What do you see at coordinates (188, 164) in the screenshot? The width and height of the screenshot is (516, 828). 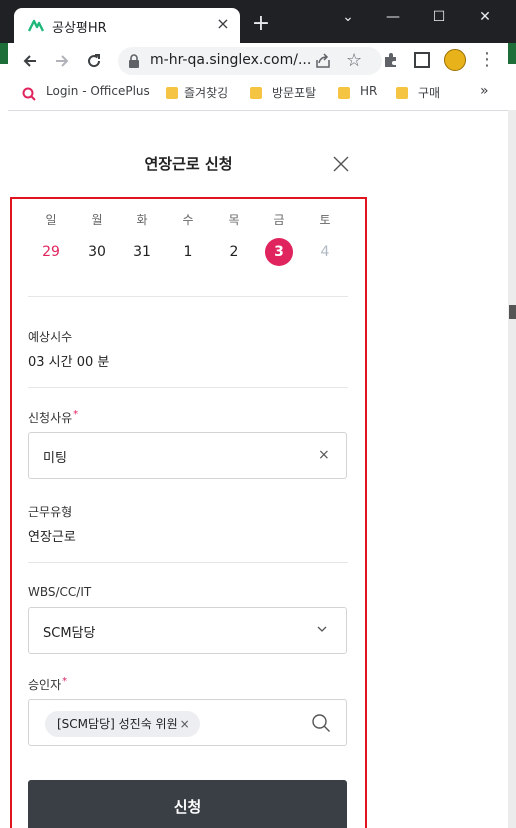 I see `modal-title: 연장근로 신청` at bounding box center [188, 164].